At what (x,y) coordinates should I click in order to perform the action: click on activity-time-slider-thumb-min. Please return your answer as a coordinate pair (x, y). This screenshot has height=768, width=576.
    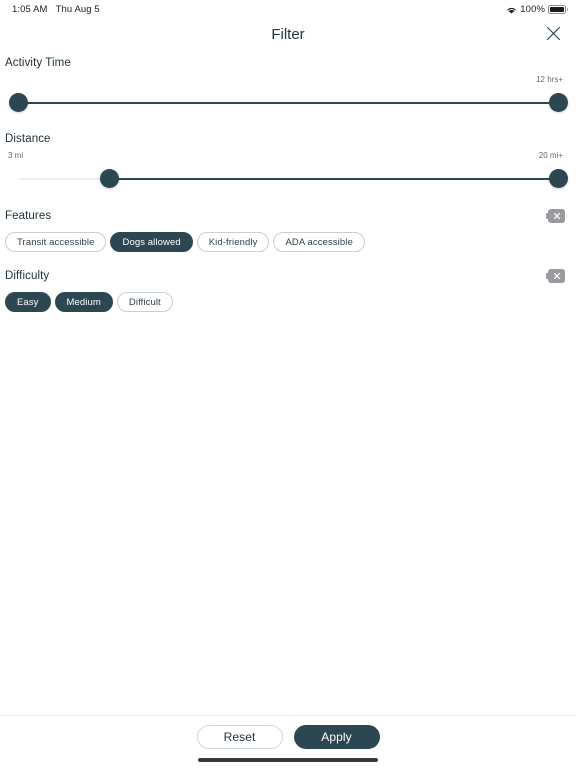
    Looking at the image, I should click on (18, 102).